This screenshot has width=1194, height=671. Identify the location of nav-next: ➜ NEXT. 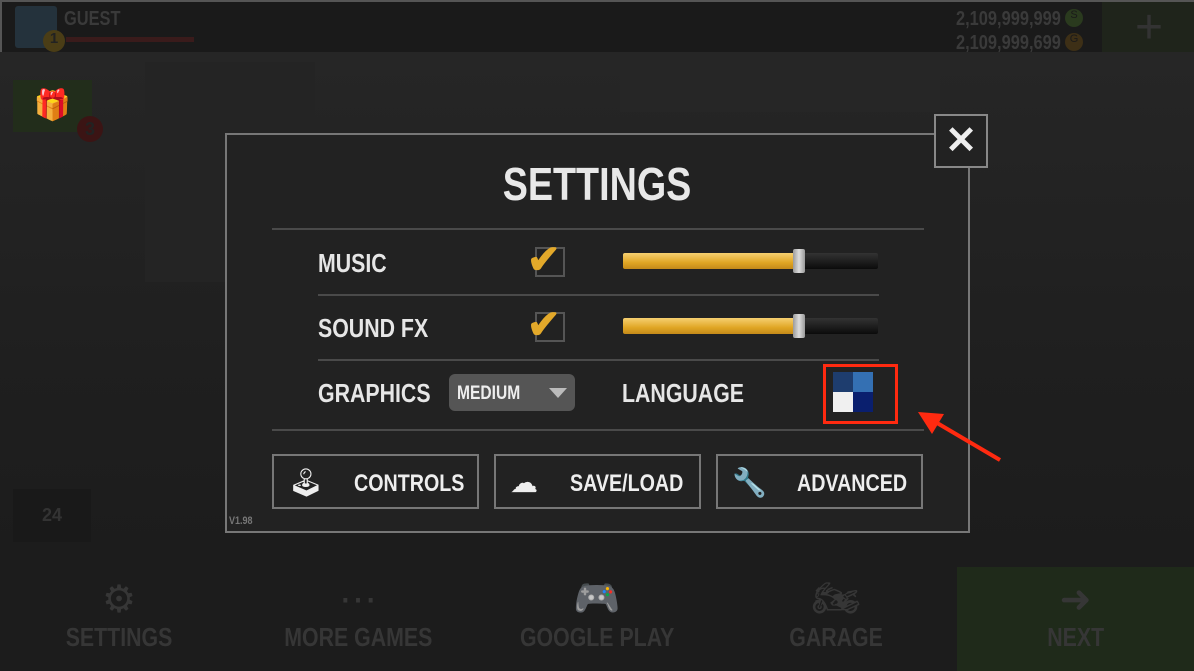
(1075, 619).